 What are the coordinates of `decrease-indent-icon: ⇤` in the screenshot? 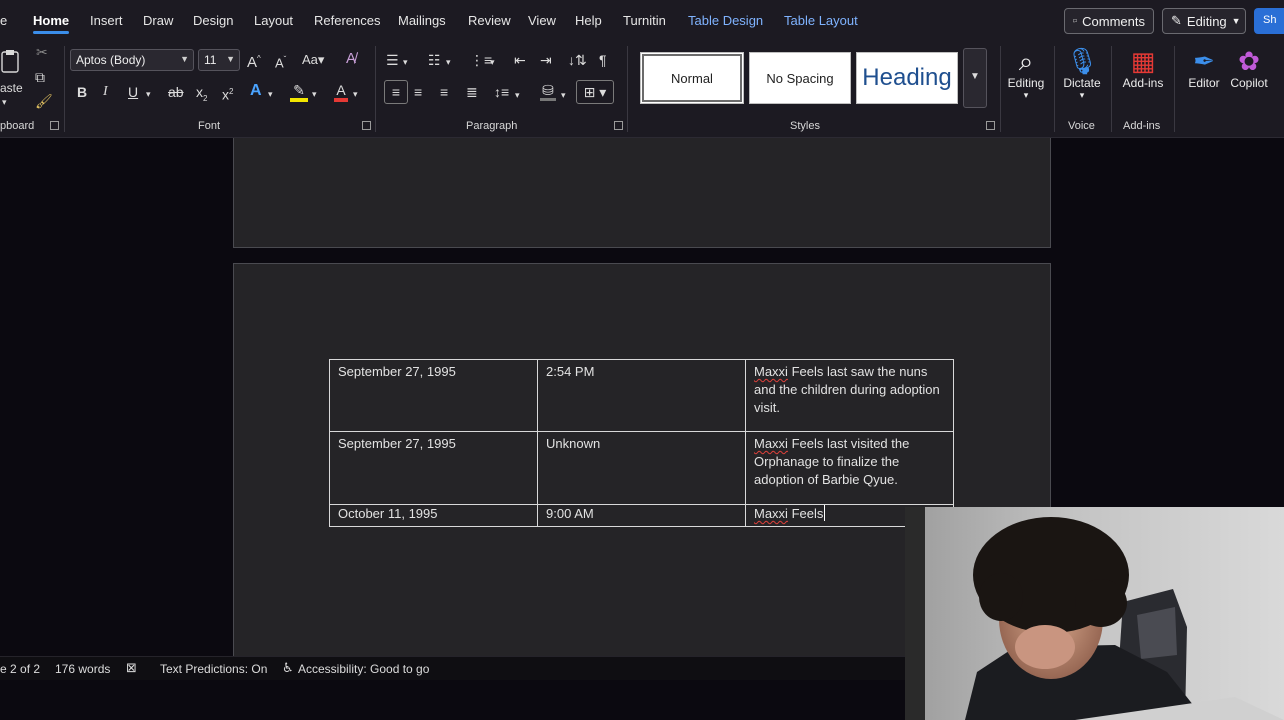 It's located at (520, 60).